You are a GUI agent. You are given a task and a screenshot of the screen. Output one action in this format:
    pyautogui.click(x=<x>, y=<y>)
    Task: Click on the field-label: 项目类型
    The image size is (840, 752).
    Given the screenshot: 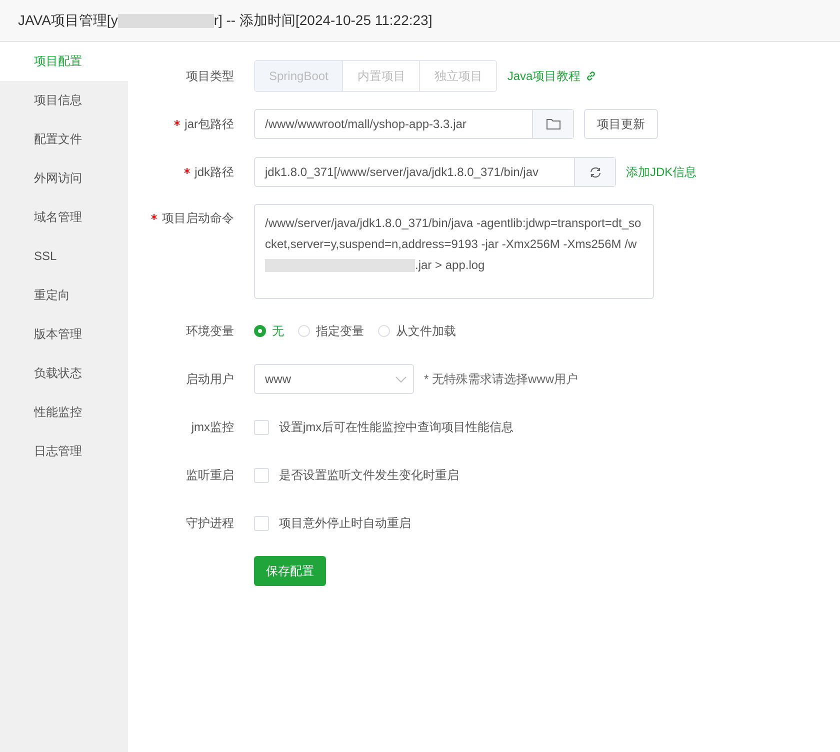 What is the action you would take?
    pyautogui.click(x=209, y=76)
    